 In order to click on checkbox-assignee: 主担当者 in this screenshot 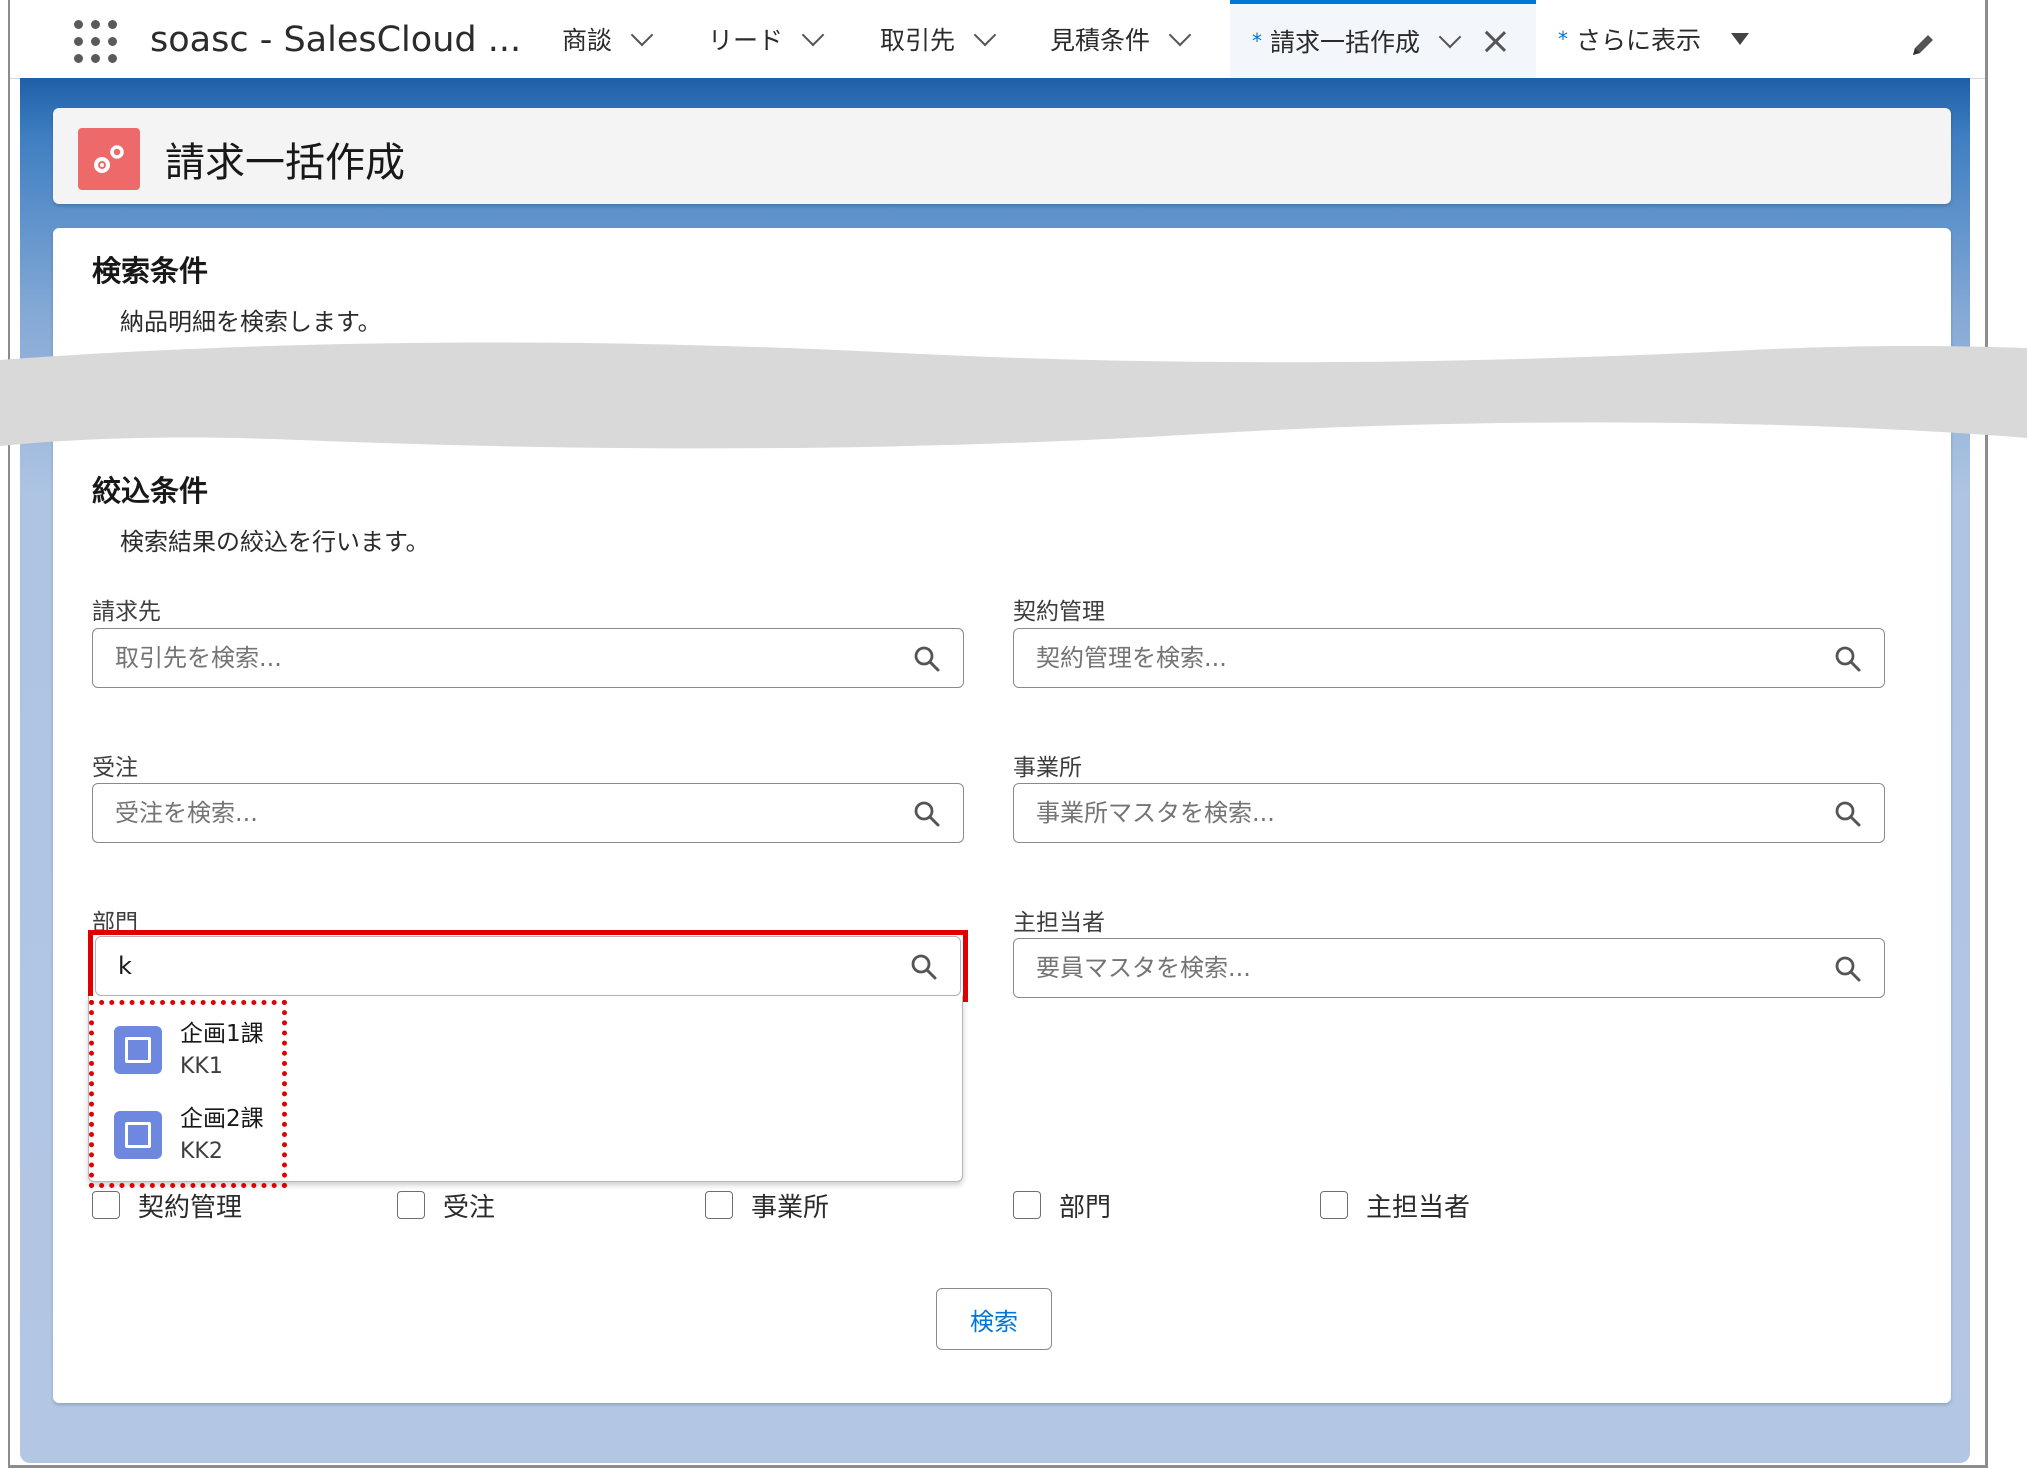, I will do `click(1395, 1205)`.